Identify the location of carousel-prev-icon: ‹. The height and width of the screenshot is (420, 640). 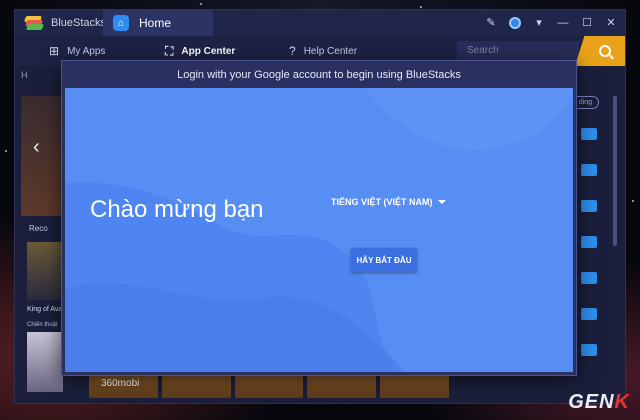
(36, 147).